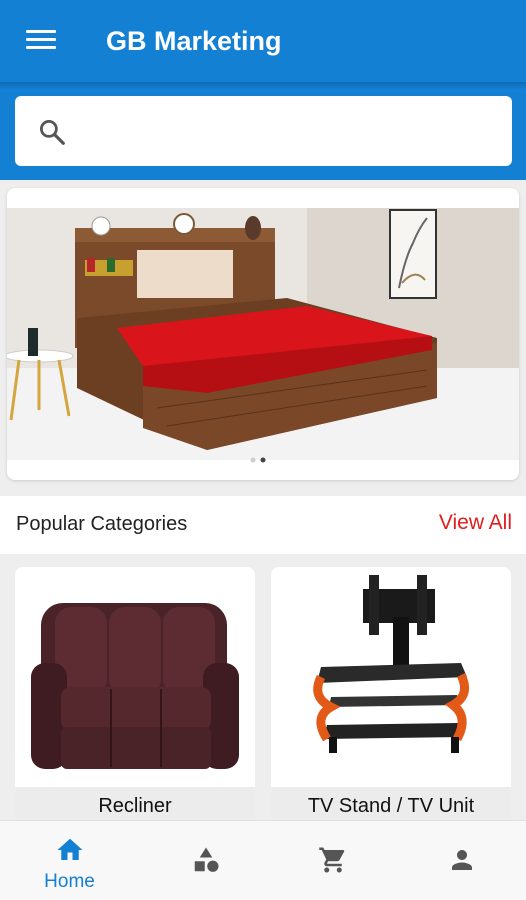 This screenshot has width=526, height=900. I want to click on search-input, so click(290, 131).